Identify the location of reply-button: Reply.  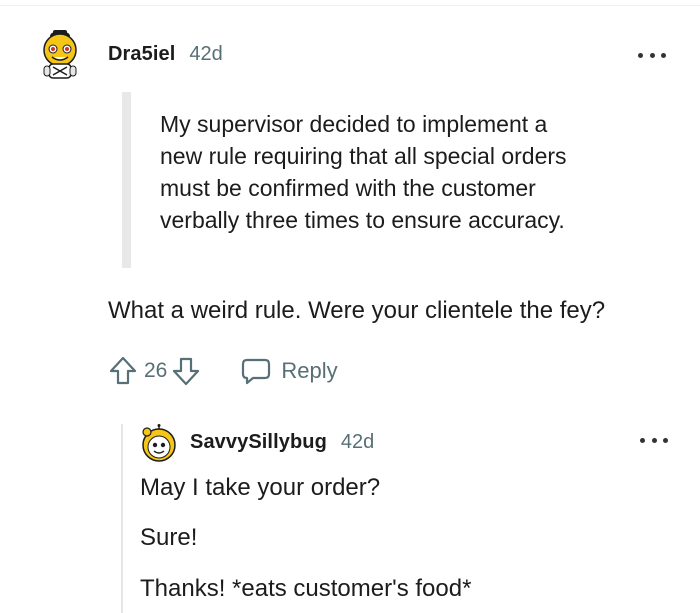
(289, 371).